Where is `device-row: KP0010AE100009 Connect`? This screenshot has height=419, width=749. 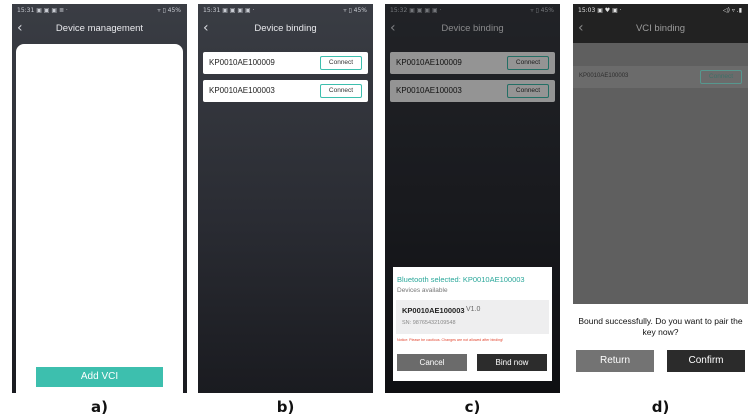 device-row: KP0010AE100009 Connect is located at coordinates (285, 63).